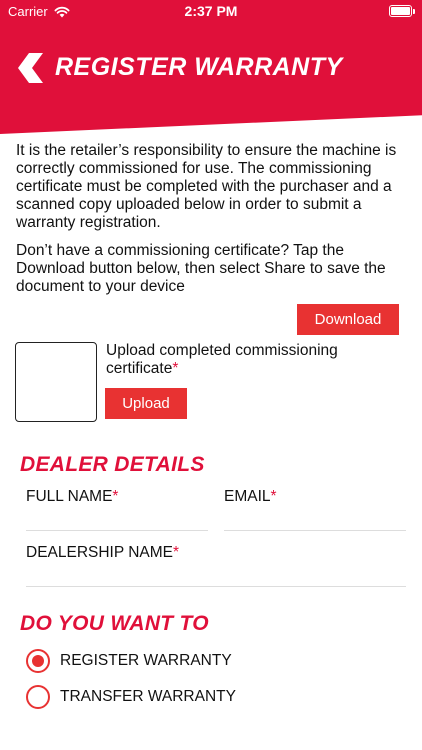 The width and height of the screenshot is (422, 750). What do you see at coordinates (56, 382) in the screenshot?
I see `upload-preview-box` at bounding box center [56, 382].